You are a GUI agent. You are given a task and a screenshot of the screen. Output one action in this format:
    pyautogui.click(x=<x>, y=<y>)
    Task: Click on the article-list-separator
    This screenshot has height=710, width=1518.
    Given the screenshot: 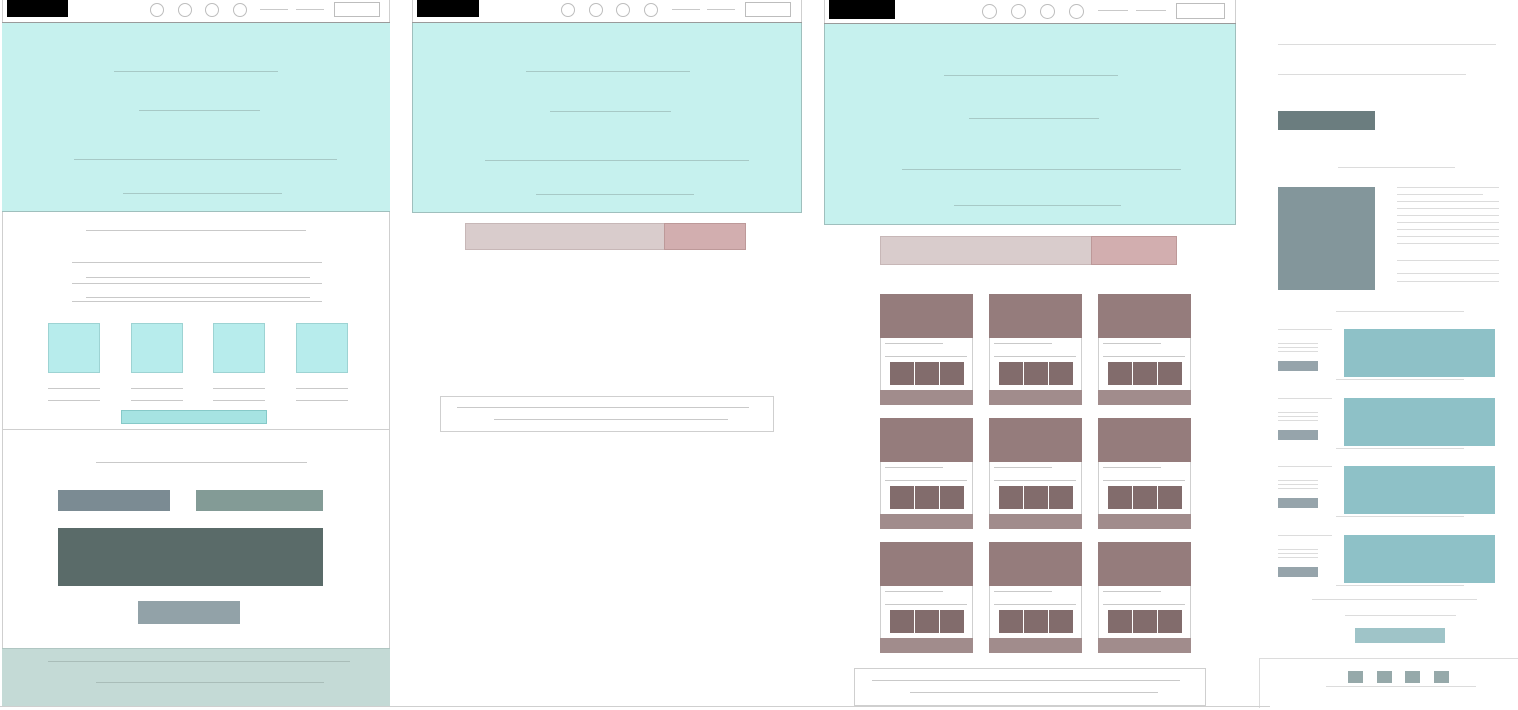 What is the action you would take?
    pyautogui.click(x=1400, y=379)
    